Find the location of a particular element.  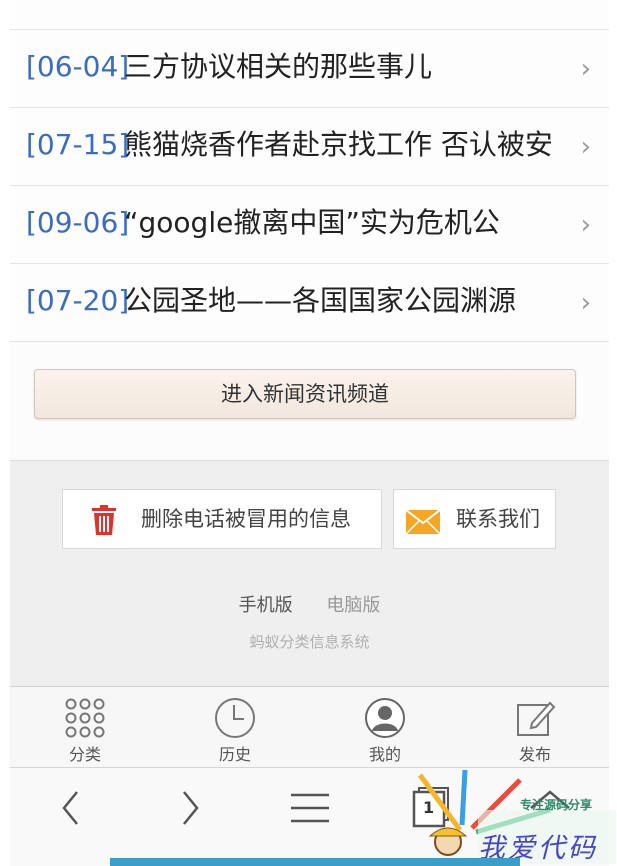

nav-category-label: 分类 is located at coordinates (84, 754).